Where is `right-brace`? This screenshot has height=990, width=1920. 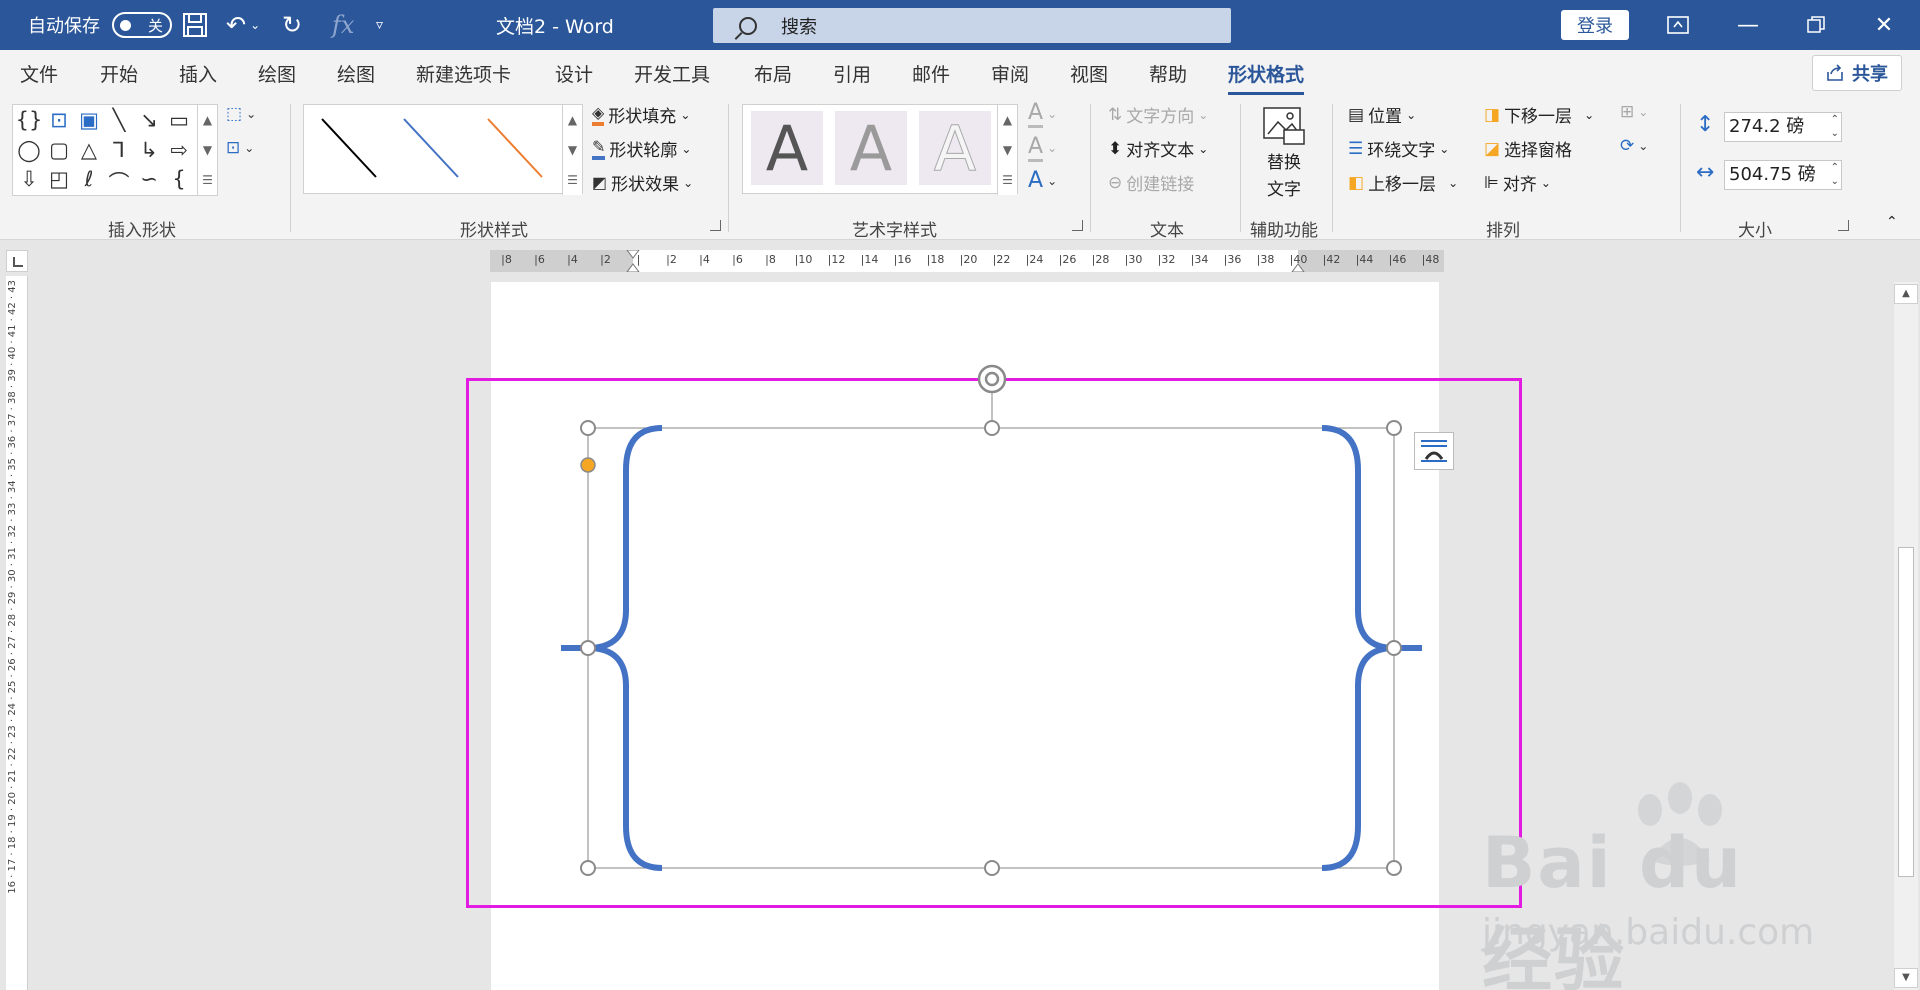
right-brace is located at coordinates (1358, 648).